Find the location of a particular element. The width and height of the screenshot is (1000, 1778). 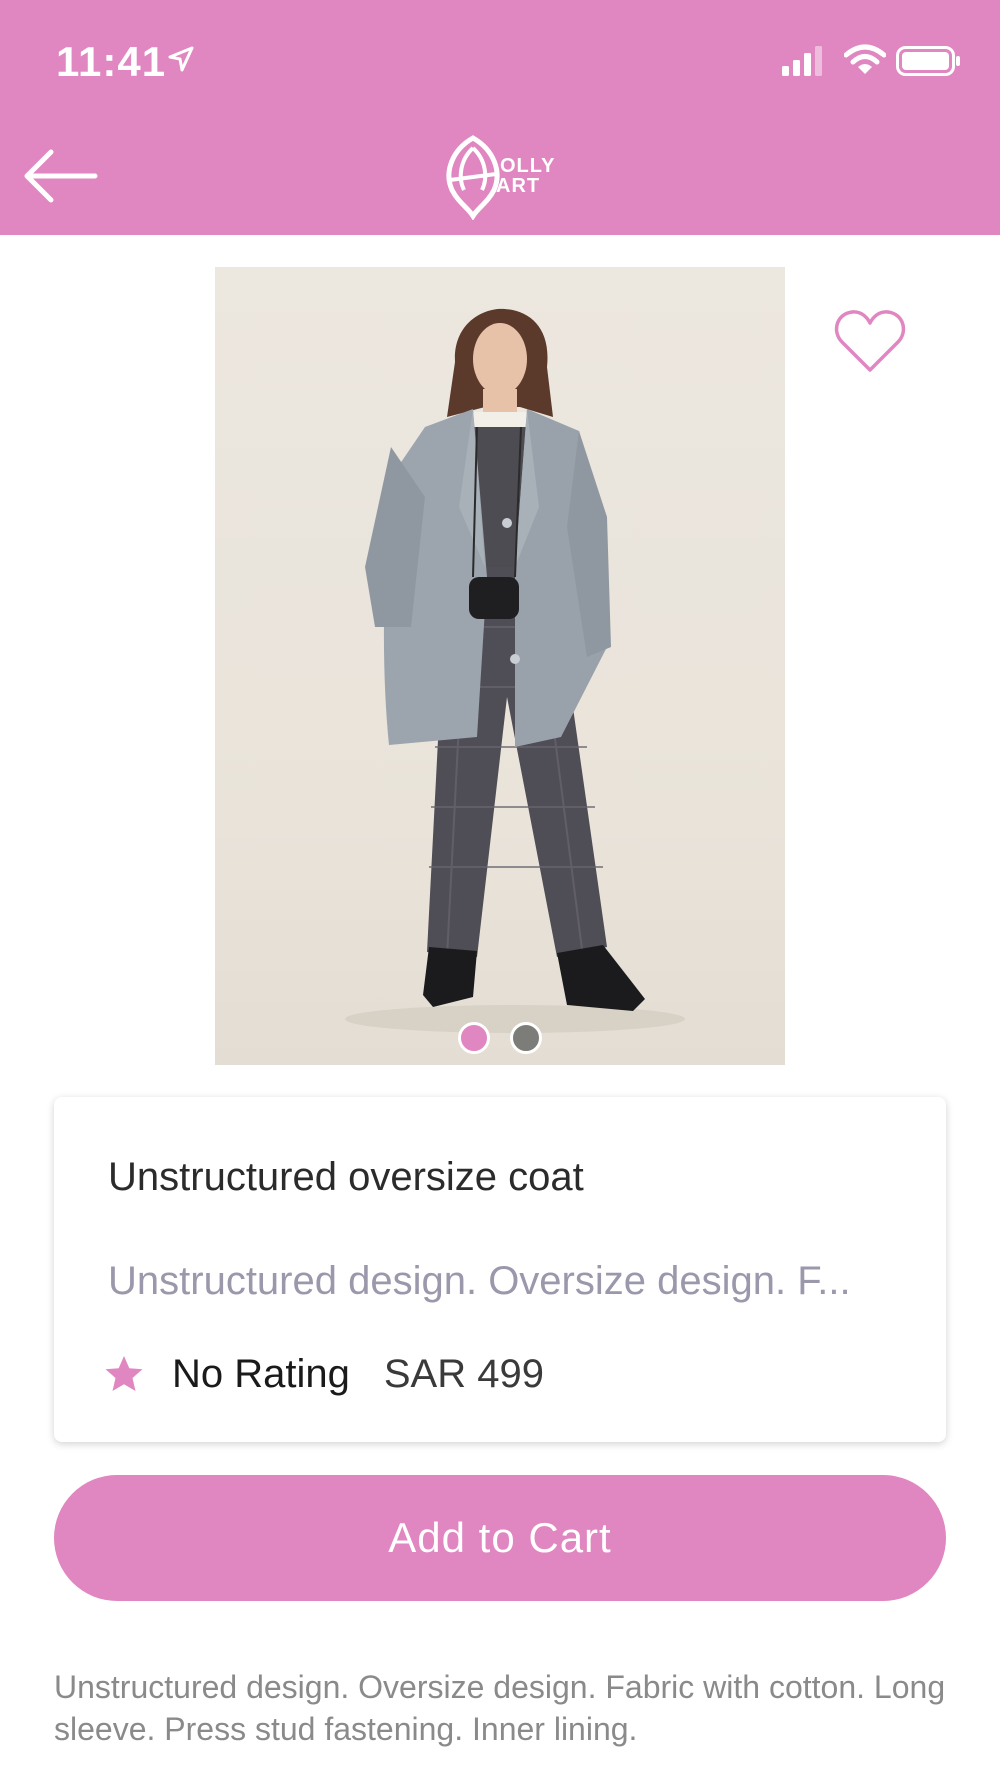

back-button is located at coordinates (60, 176).